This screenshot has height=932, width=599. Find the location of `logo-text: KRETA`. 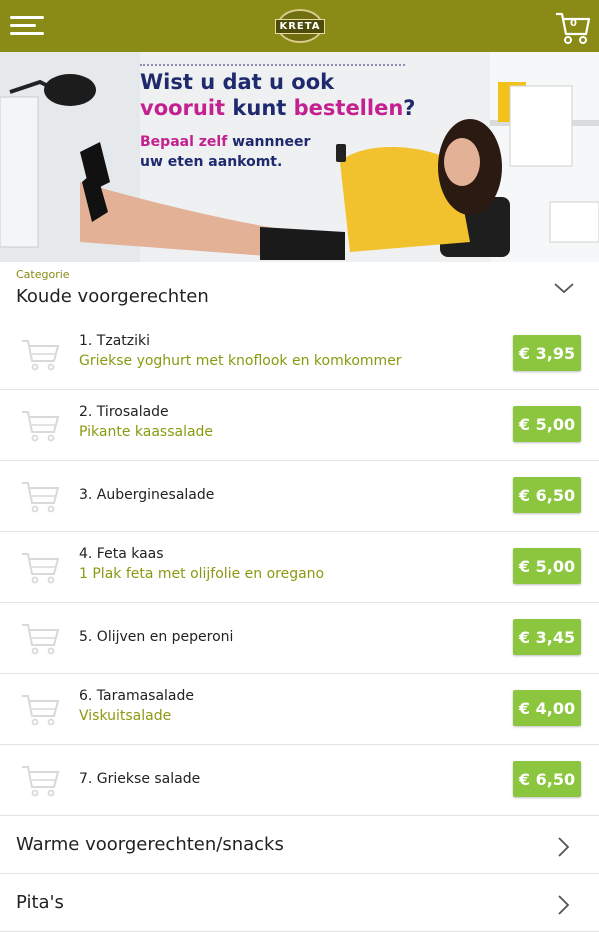

logo-text: KRETA is located at coordinates (300, 26).